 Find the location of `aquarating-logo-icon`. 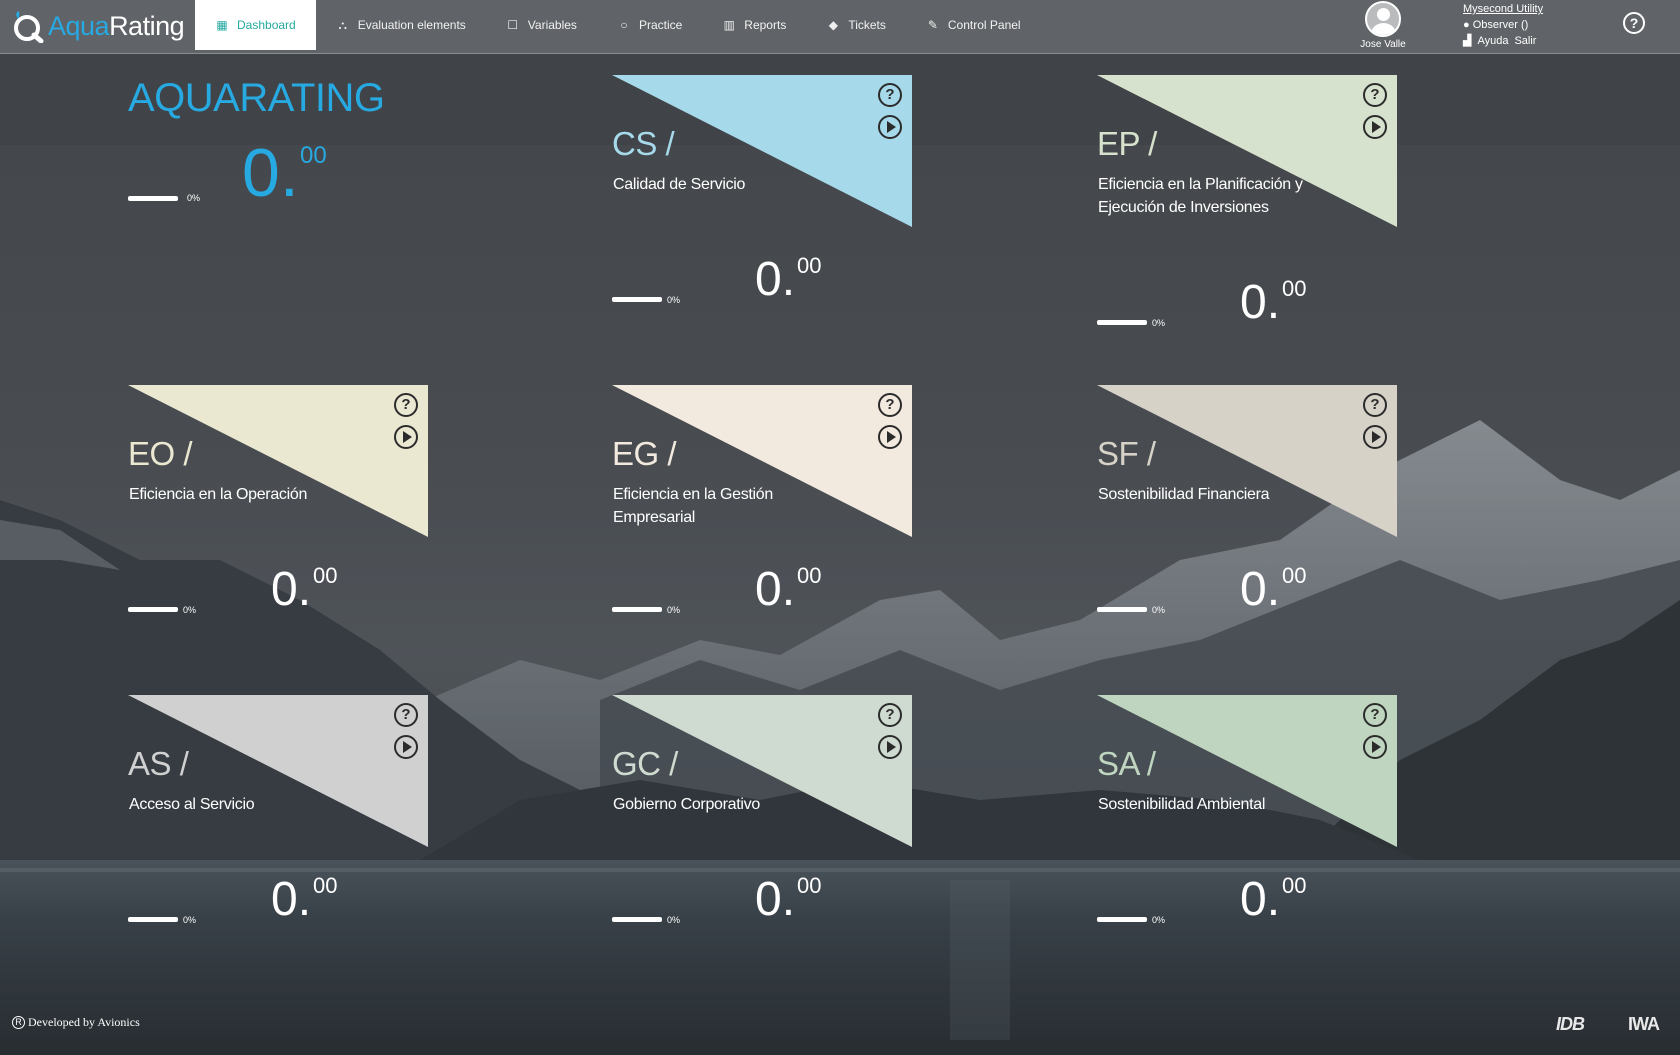

aquarating-logo-icon is located at coordinates (29, 27).